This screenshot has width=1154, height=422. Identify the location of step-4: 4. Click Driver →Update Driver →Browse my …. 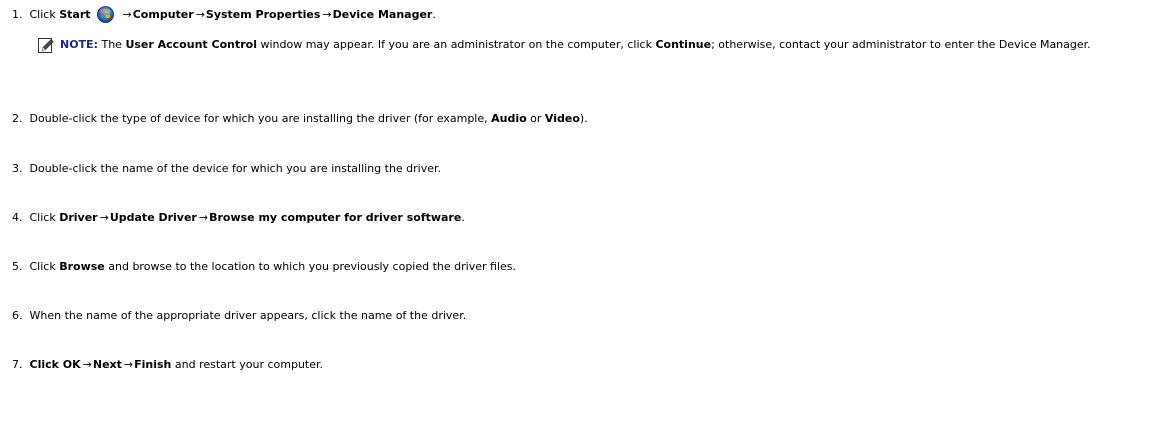
(238, 217).